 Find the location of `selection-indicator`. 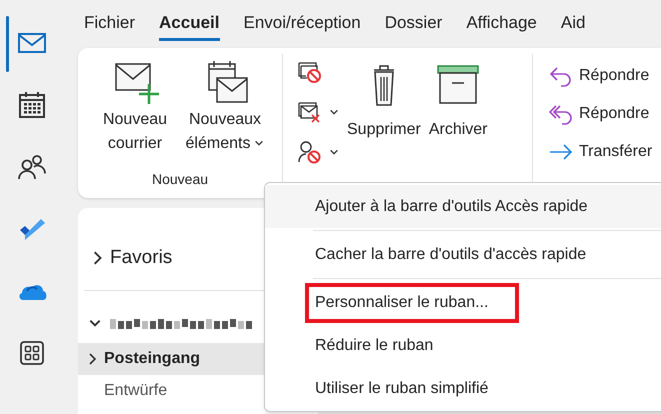

selection-indicator is located at coordinates (7, 44).